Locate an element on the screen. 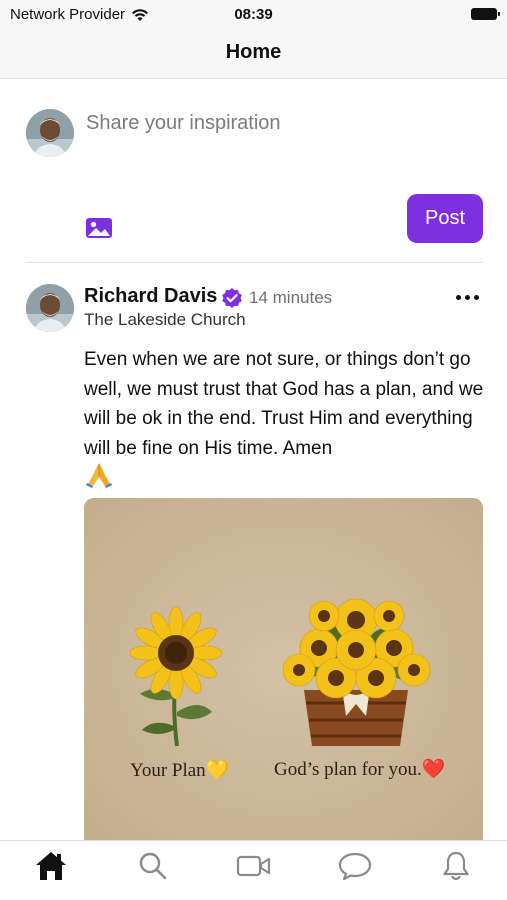 This screenshot has width=507, height=900. composer-input: Share your inspiration is located at coordinates (183, 123).